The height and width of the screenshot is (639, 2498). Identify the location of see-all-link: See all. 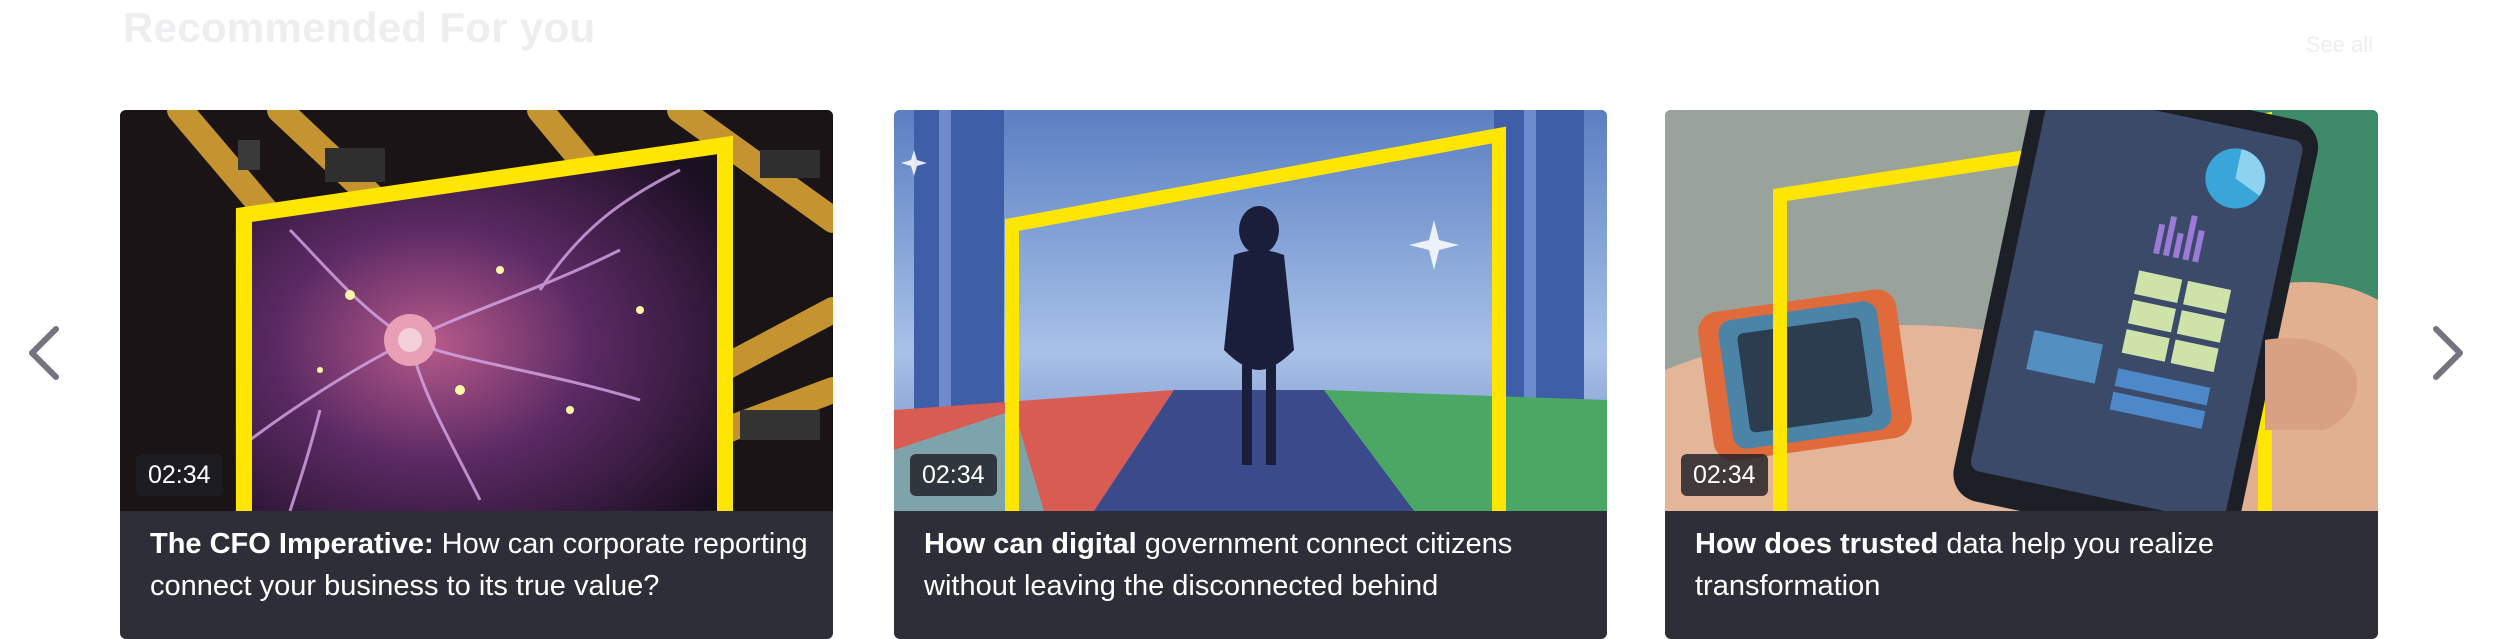
(2339, 45).